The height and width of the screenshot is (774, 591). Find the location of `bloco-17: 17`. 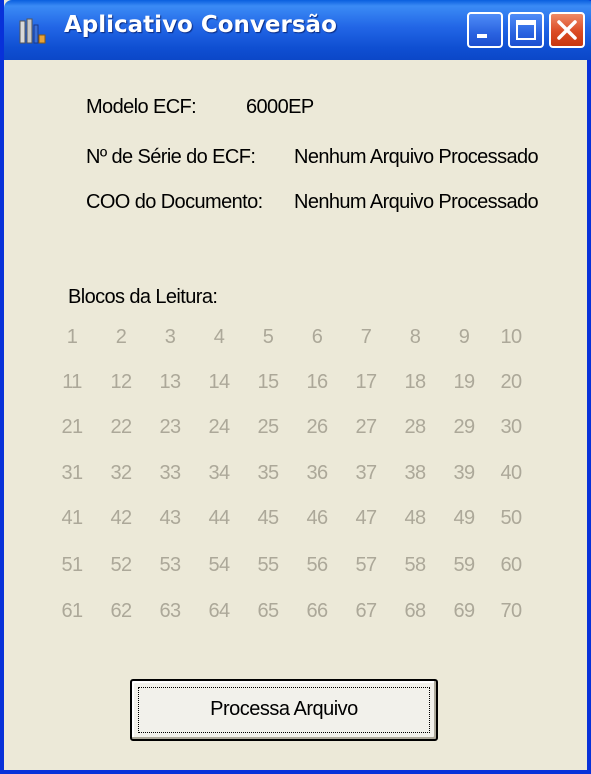

bloco-17: 17 is located at coordinates (366, 382).